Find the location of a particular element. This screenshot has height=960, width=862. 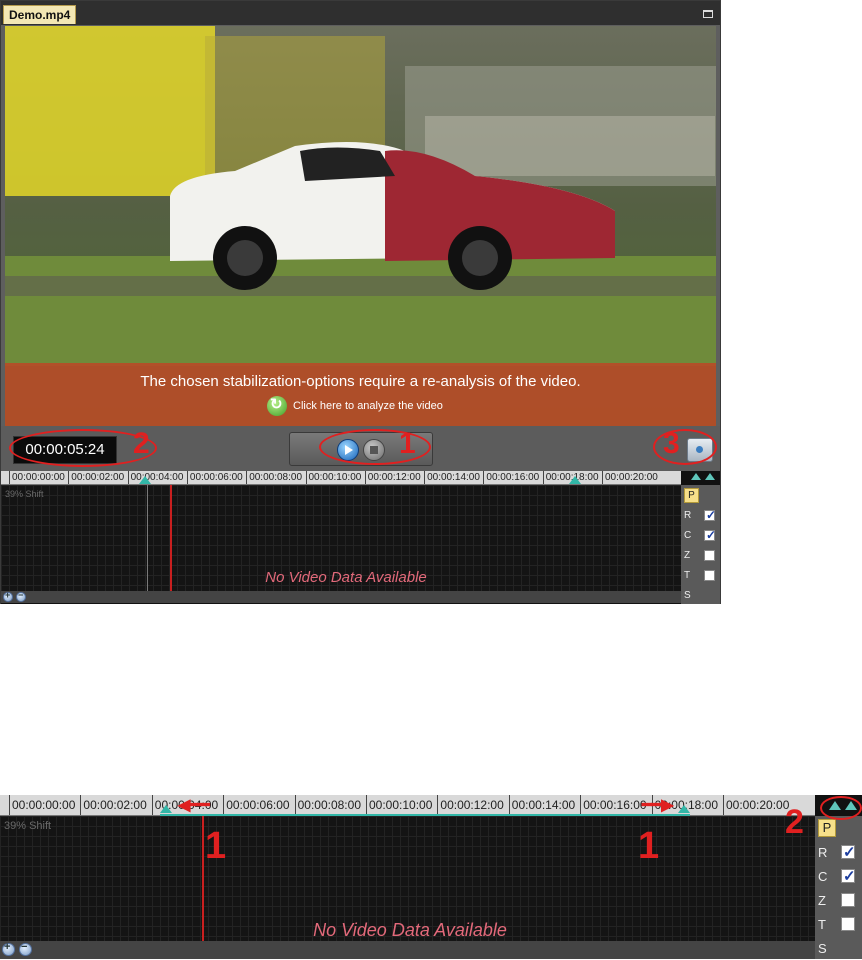

analyze-video-link: Click here to analyze the video is located at coordinates (355, 406).